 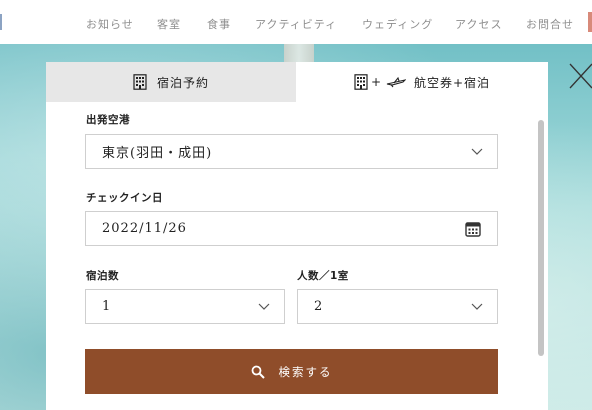 What do you see at coordinates (108, 120) in the screenshot?
I see `departure-label: 出発空港` at bounding box center [108, 120].